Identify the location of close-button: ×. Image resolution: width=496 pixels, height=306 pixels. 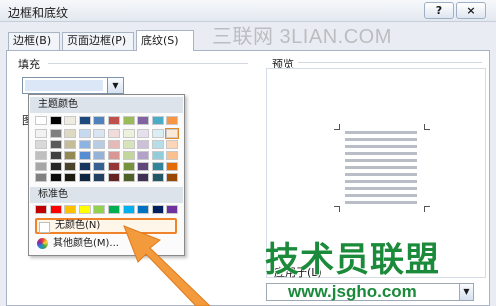
(471, 10).